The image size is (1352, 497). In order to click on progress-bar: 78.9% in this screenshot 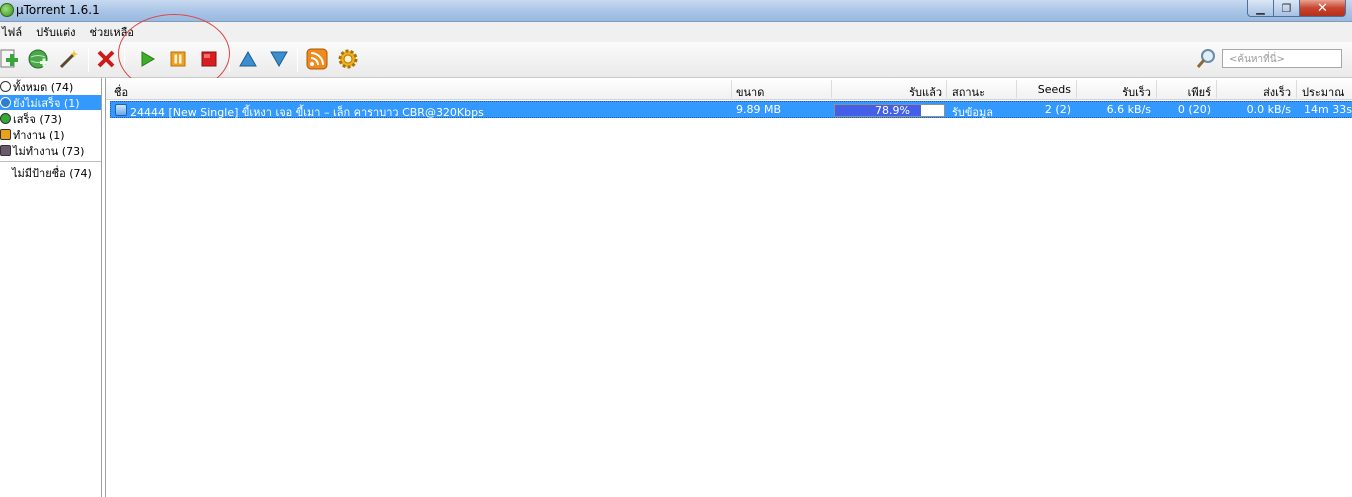, I will do `click(889, 110)`.